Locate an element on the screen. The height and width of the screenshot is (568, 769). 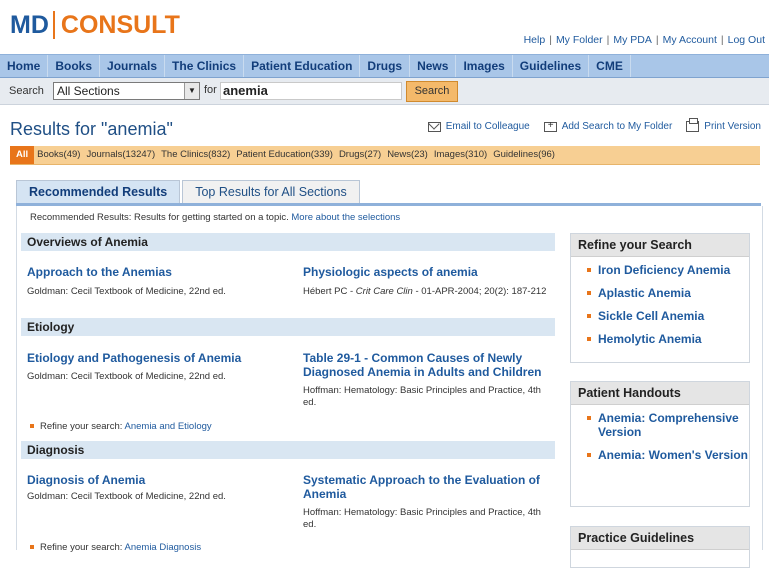
section-select: All Sections ▼ is located at coordinates (126, 91).